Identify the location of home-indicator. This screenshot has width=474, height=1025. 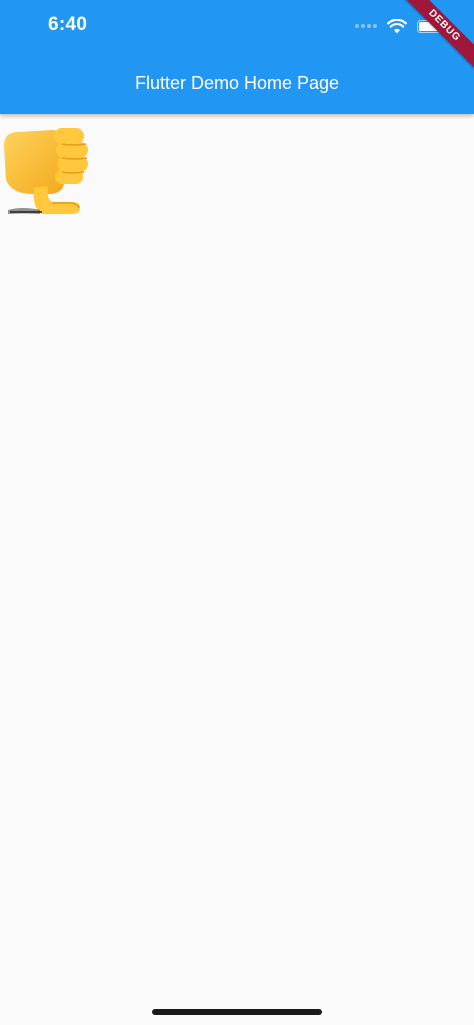
(237, 1012).